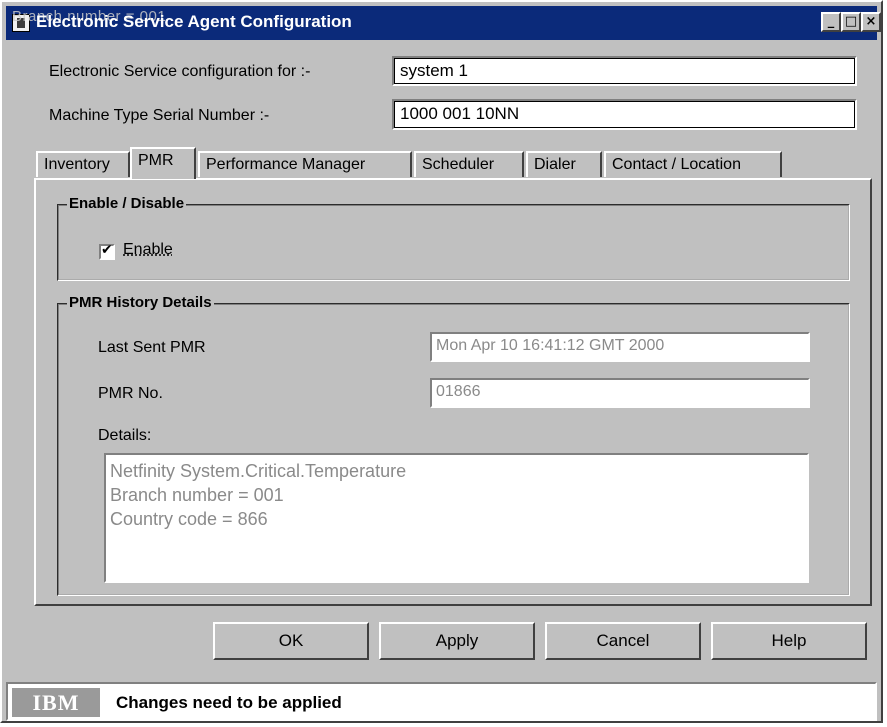 Image resolution: width=887 pixels, height=727 pixels. Describe the element at coordinates (457, 641) in the screenshot. I see `apply-button: Apply` at that location.